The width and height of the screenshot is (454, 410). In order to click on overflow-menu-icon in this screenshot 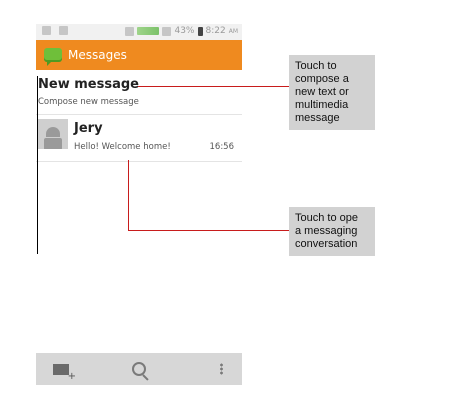, I will do `click(221, 369)`.